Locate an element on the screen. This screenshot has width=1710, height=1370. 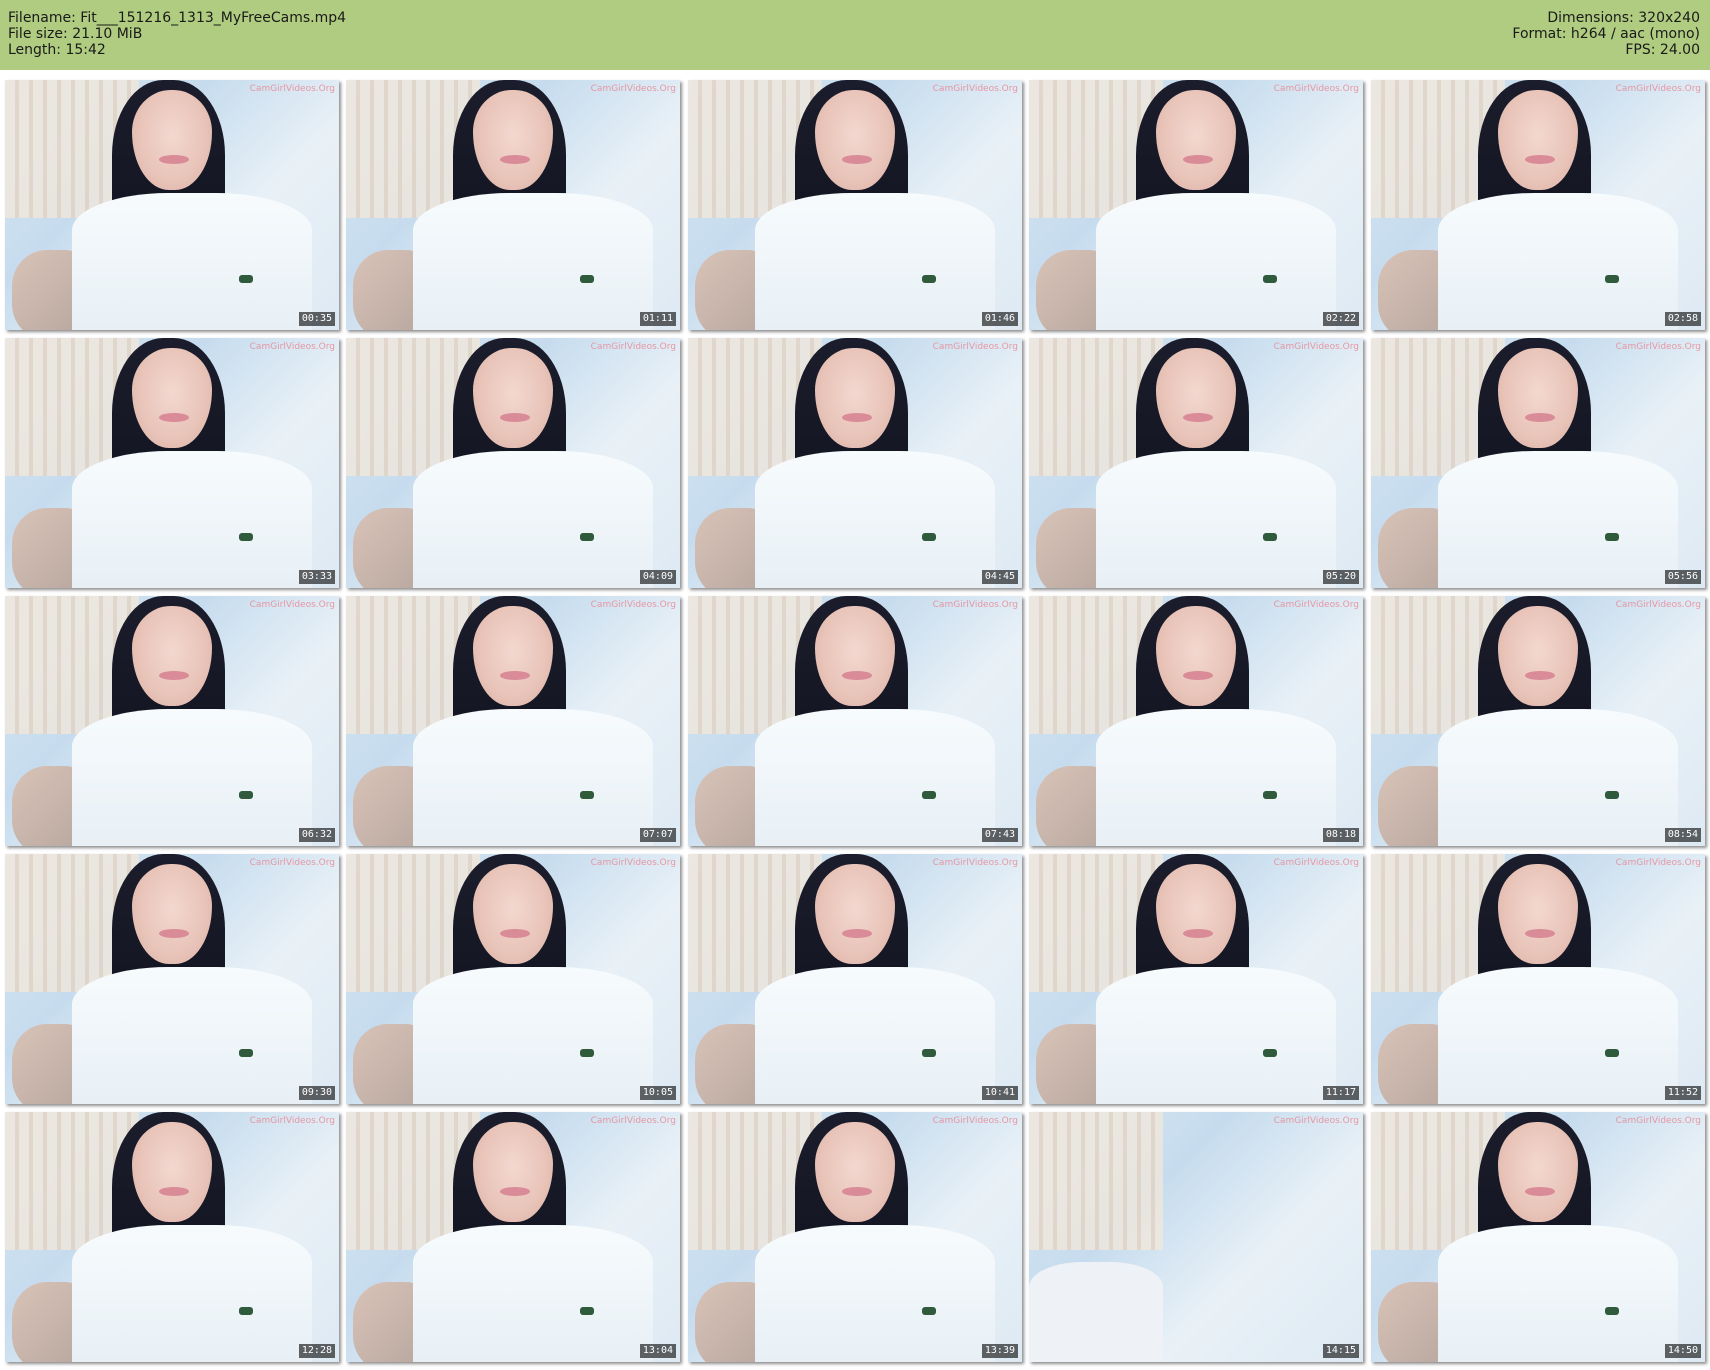
video-thumbnail: CamGirlVideos.Org 10:05 is located at coordinates (513, 979).